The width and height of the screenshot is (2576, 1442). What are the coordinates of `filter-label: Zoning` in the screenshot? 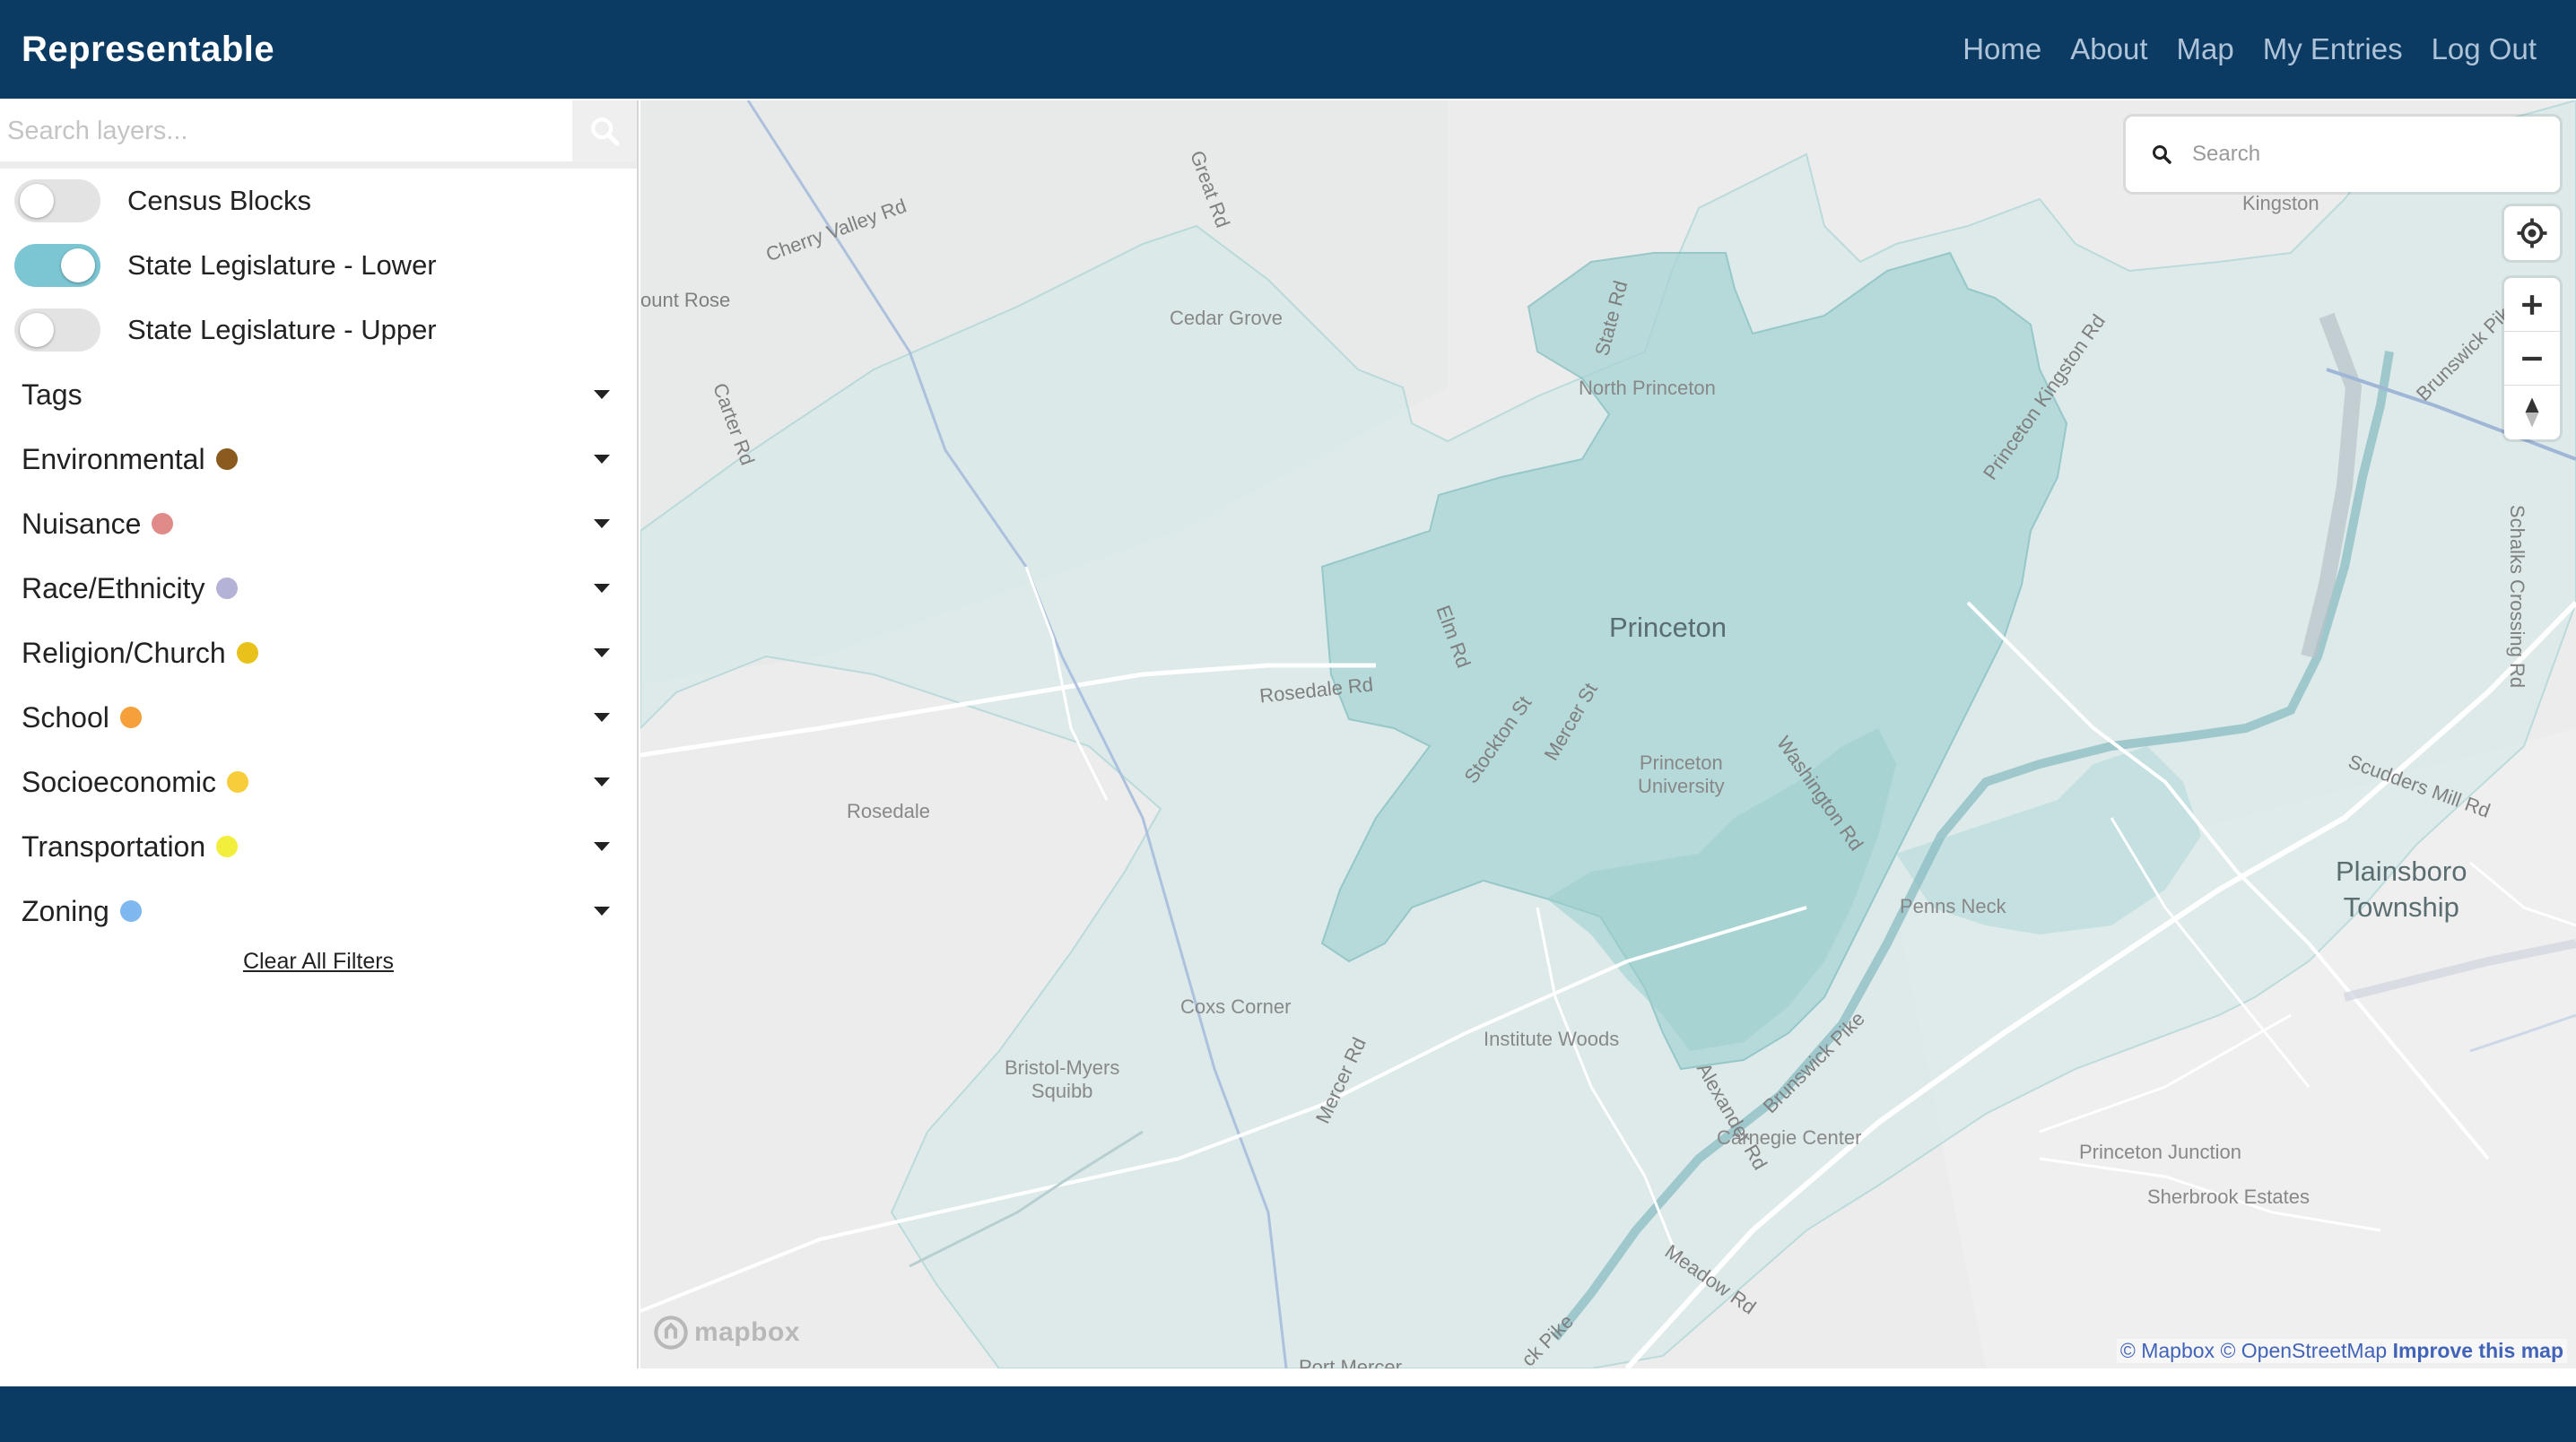 It's located at (65, 910).